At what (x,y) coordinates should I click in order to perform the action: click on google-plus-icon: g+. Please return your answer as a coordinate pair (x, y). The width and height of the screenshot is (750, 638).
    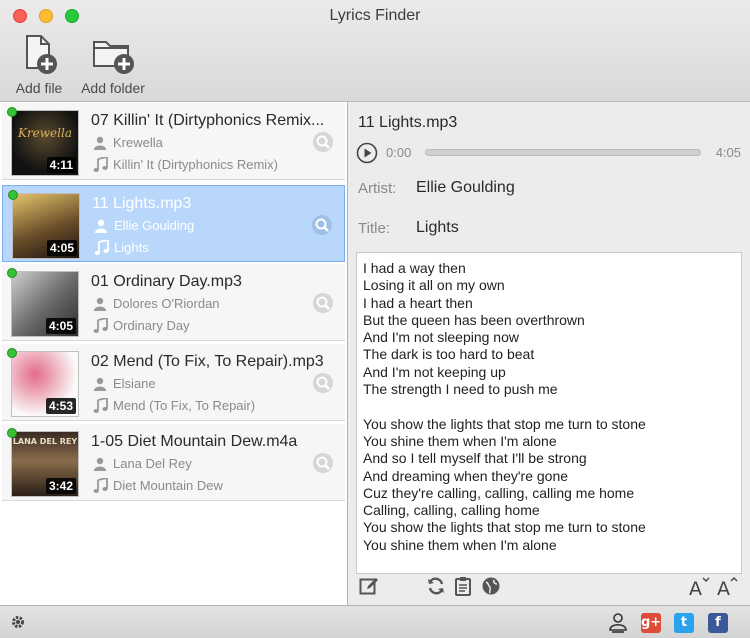
    Looking at the image, I should click on (651, 623).